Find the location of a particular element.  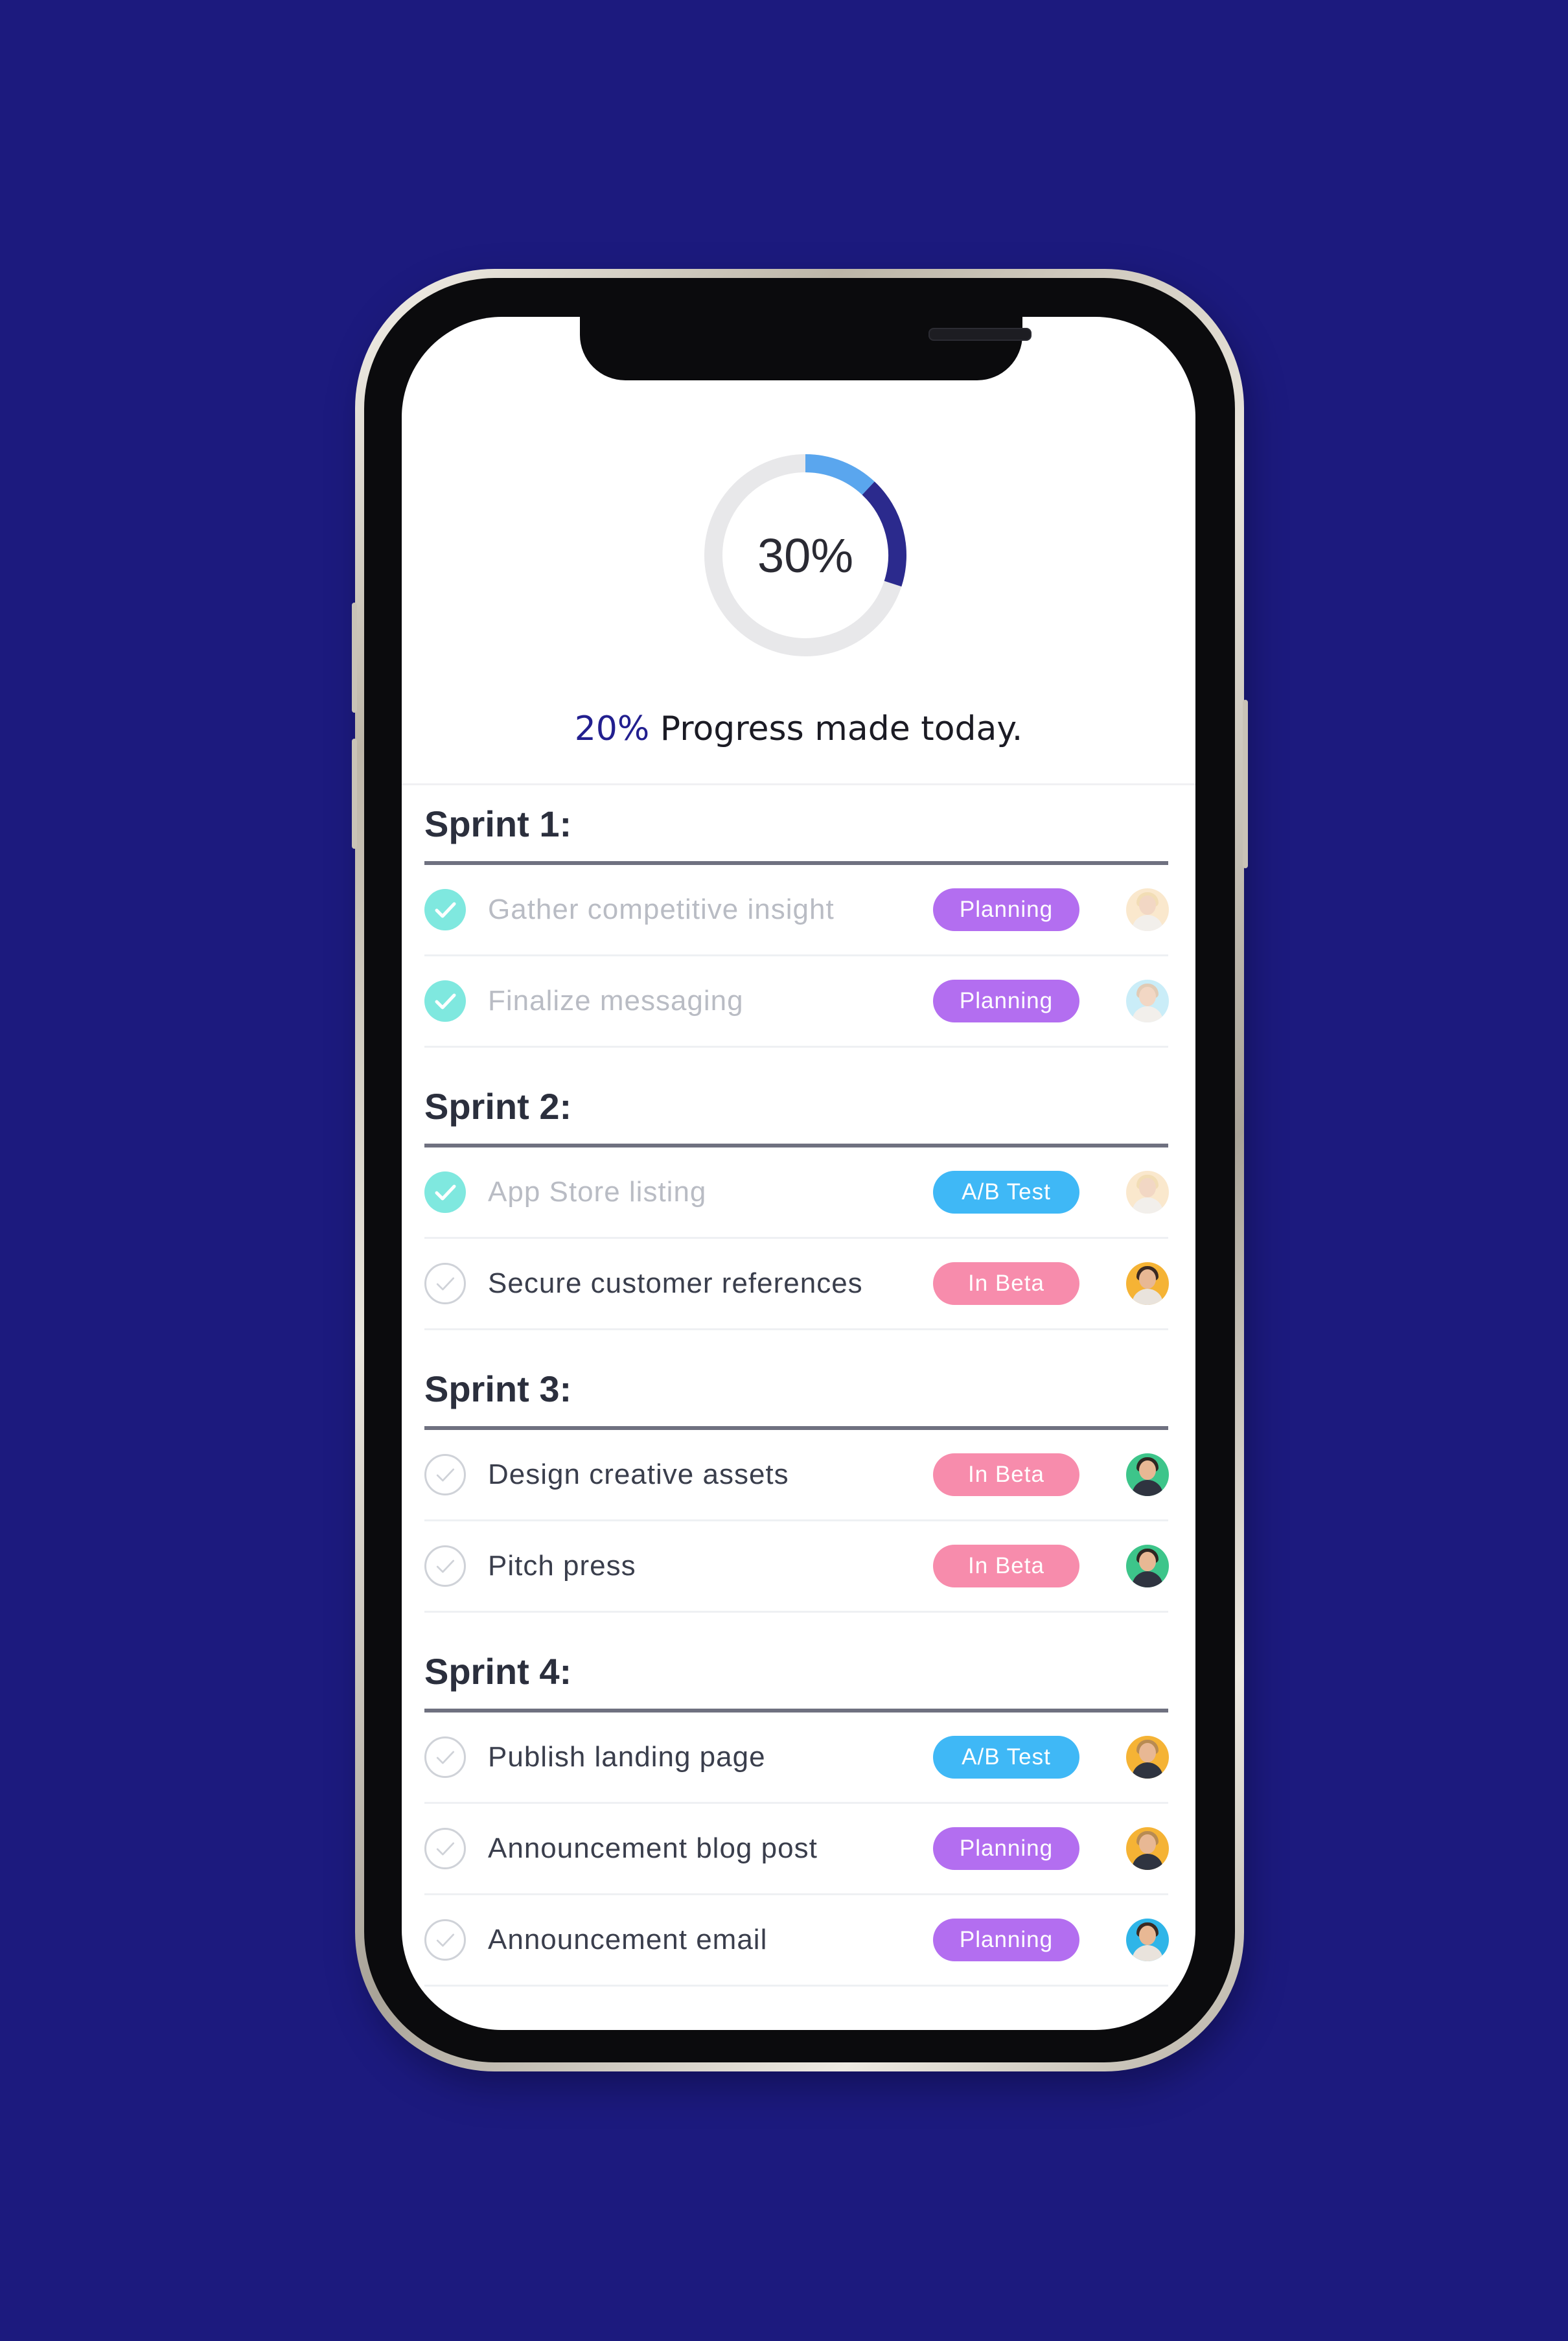

header-divider is located at coordinates (798, 784).